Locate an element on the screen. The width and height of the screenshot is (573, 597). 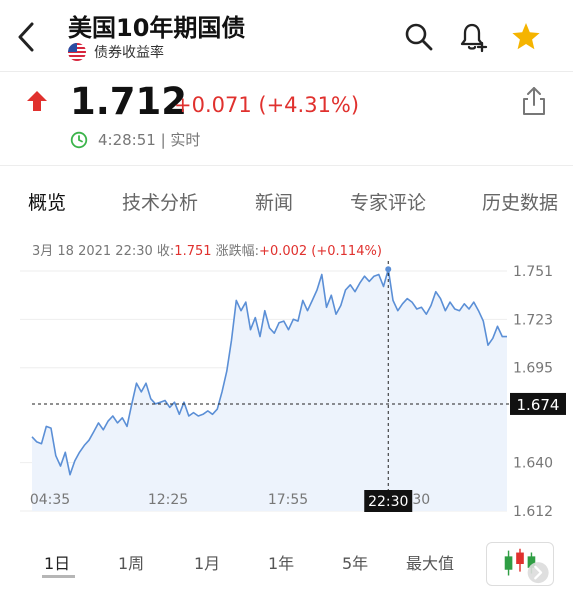
time-row: 4:28:51 | 实时 is located at coordinates (135, 139).